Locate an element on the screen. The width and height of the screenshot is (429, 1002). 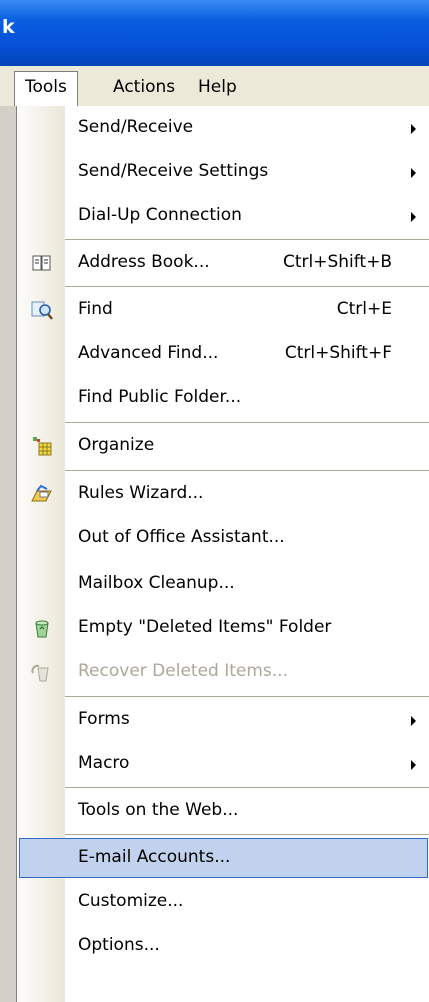
menu-item-label: Find is located at coordinates (95, 309).